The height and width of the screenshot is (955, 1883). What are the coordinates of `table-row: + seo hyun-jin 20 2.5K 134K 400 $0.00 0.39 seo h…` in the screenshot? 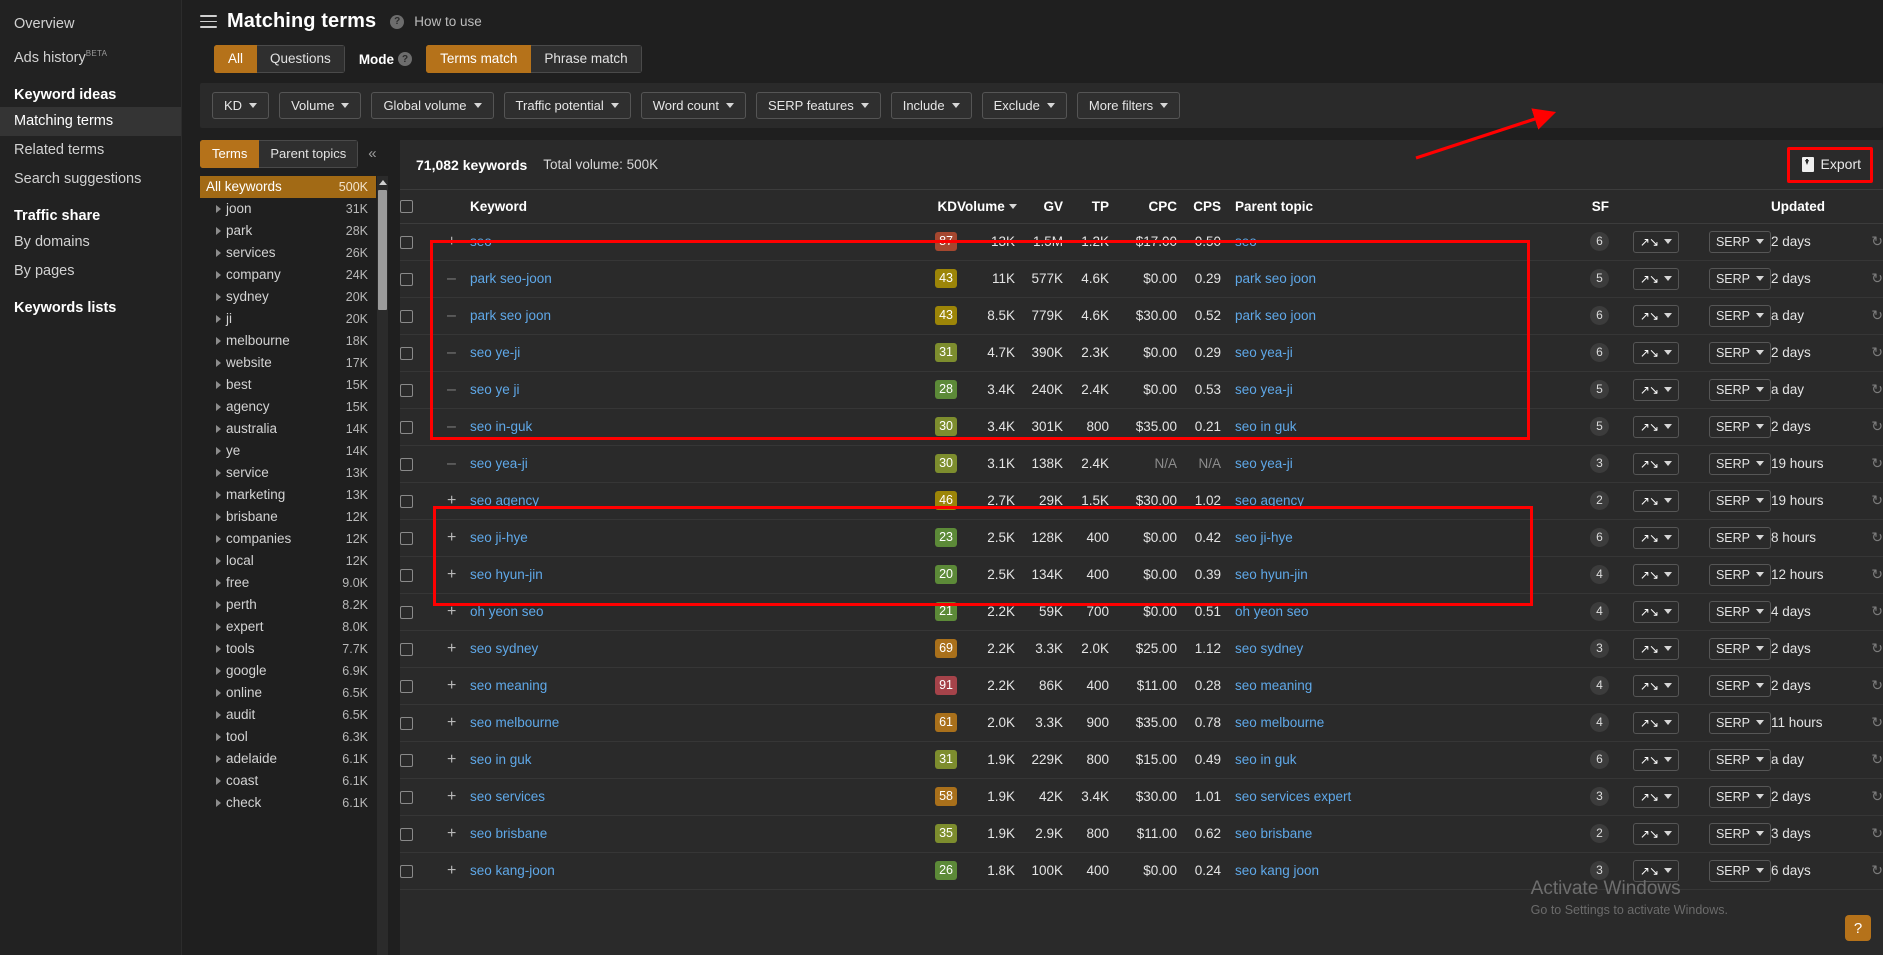 It's located at (1141, 575).